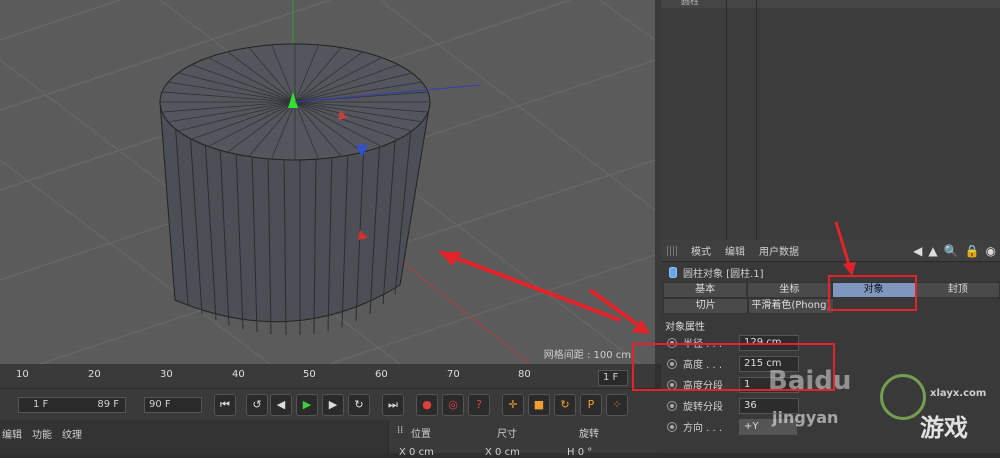 This screenshot has height=458, width=1000. What do you see at coordinates (694, 120) in the screenshot?
I see `object-name-column: 圆柱` at bounding box center [694, 120].